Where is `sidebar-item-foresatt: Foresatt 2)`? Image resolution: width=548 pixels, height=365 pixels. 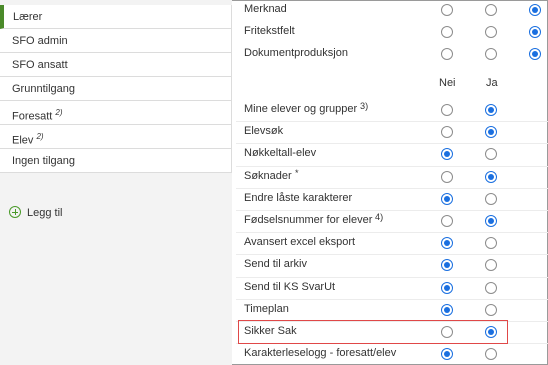
sidebar-item-foresatt: Foresatt 2) is located at coordinates (116, 113).